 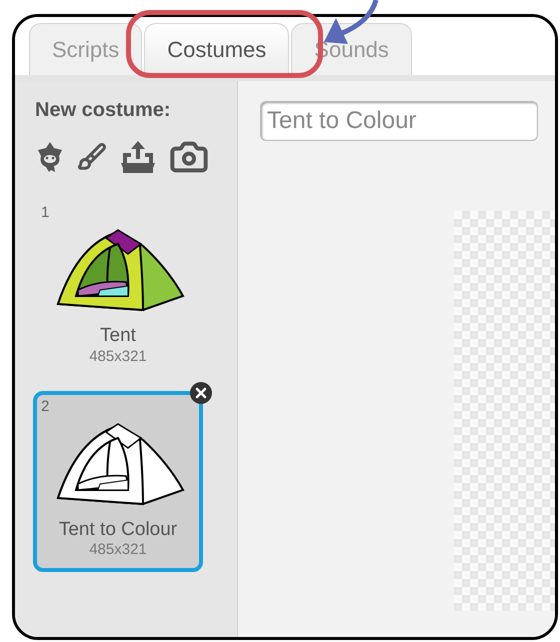 What do you see at coordinates (45, 212) in the screenshot?
I see `costume-number: 1` at bounding box center [45, 212].